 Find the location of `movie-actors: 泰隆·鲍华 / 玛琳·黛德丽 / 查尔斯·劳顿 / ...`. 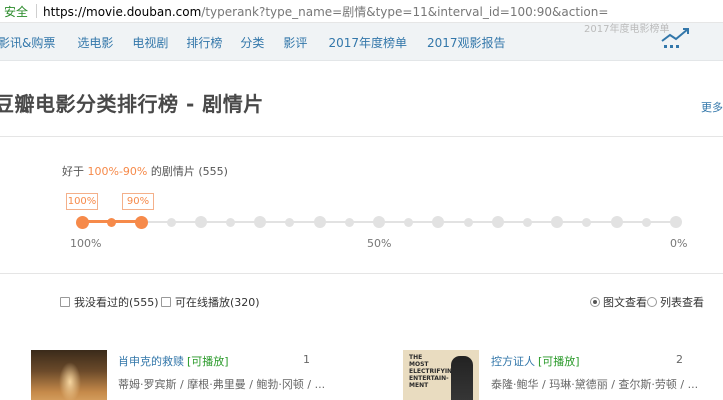

movie-actors: 泰隆·鲍华 / 玛琳·黛德丽 / 查尔斯·劳顿 / ... is located at coordinates (595, 384).